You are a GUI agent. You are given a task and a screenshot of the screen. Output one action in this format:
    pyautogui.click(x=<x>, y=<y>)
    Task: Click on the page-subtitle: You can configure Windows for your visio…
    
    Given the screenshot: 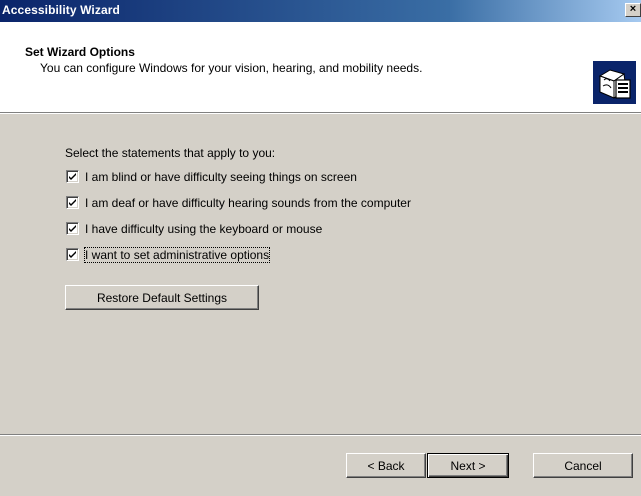 What is the action you would take?
    pyautogui.click(x=231, y=68)
    